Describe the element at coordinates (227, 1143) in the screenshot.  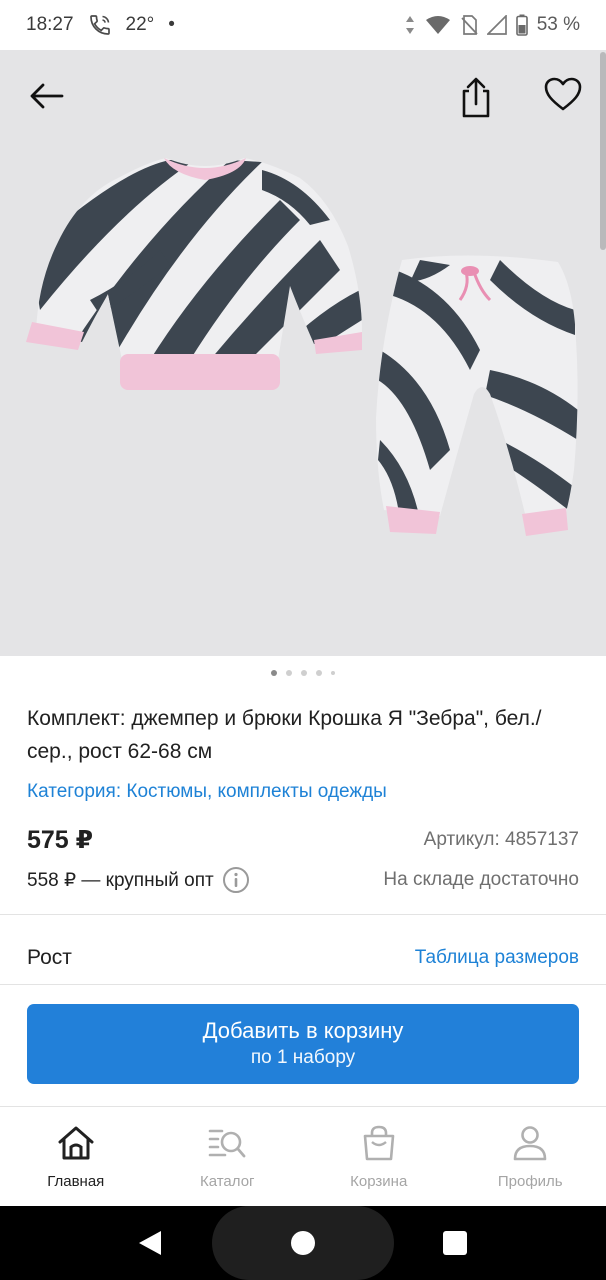
I see `catalog-search-icon` at that location.